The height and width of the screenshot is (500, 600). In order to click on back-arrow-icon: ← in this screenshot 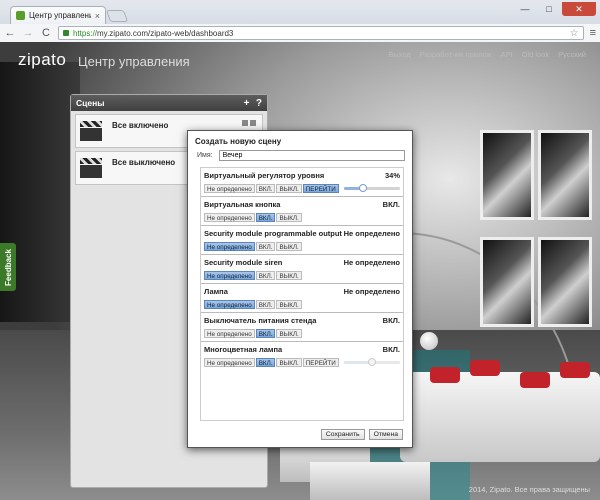, I will do `click(10, 33)`.